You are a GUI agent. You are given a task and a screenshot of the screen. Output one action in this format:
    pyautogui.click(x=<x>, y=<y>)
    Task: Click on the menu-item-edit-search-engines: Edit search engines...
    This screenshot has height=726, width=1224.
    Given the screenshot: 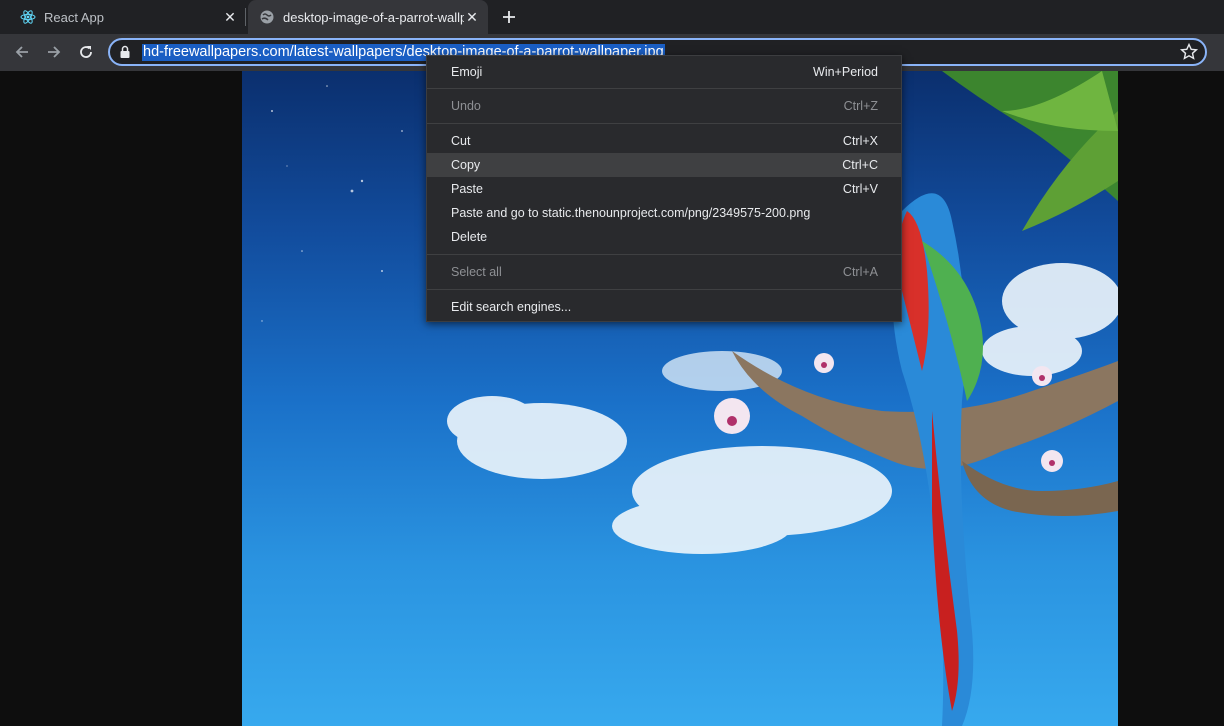 What is the action you would take?
    pyautogui.click(x=664, y=307)
    